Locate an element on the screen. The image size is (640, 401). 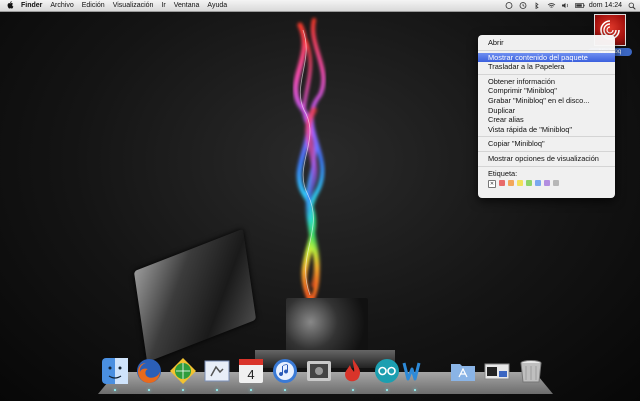
tag-label: Etiqueta: is located at coordinates (503, 173).